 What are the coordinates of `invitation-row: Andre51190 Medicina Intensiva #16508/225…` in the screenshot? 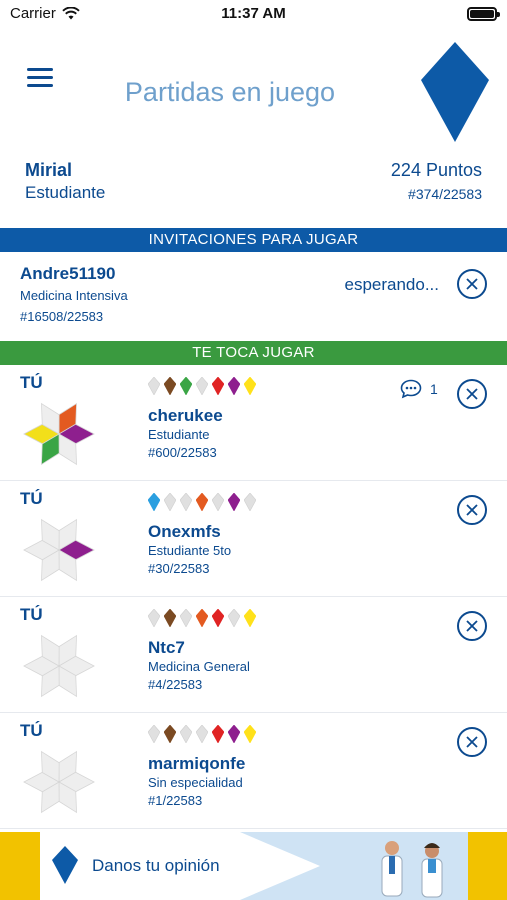 It's located at (253, 296).